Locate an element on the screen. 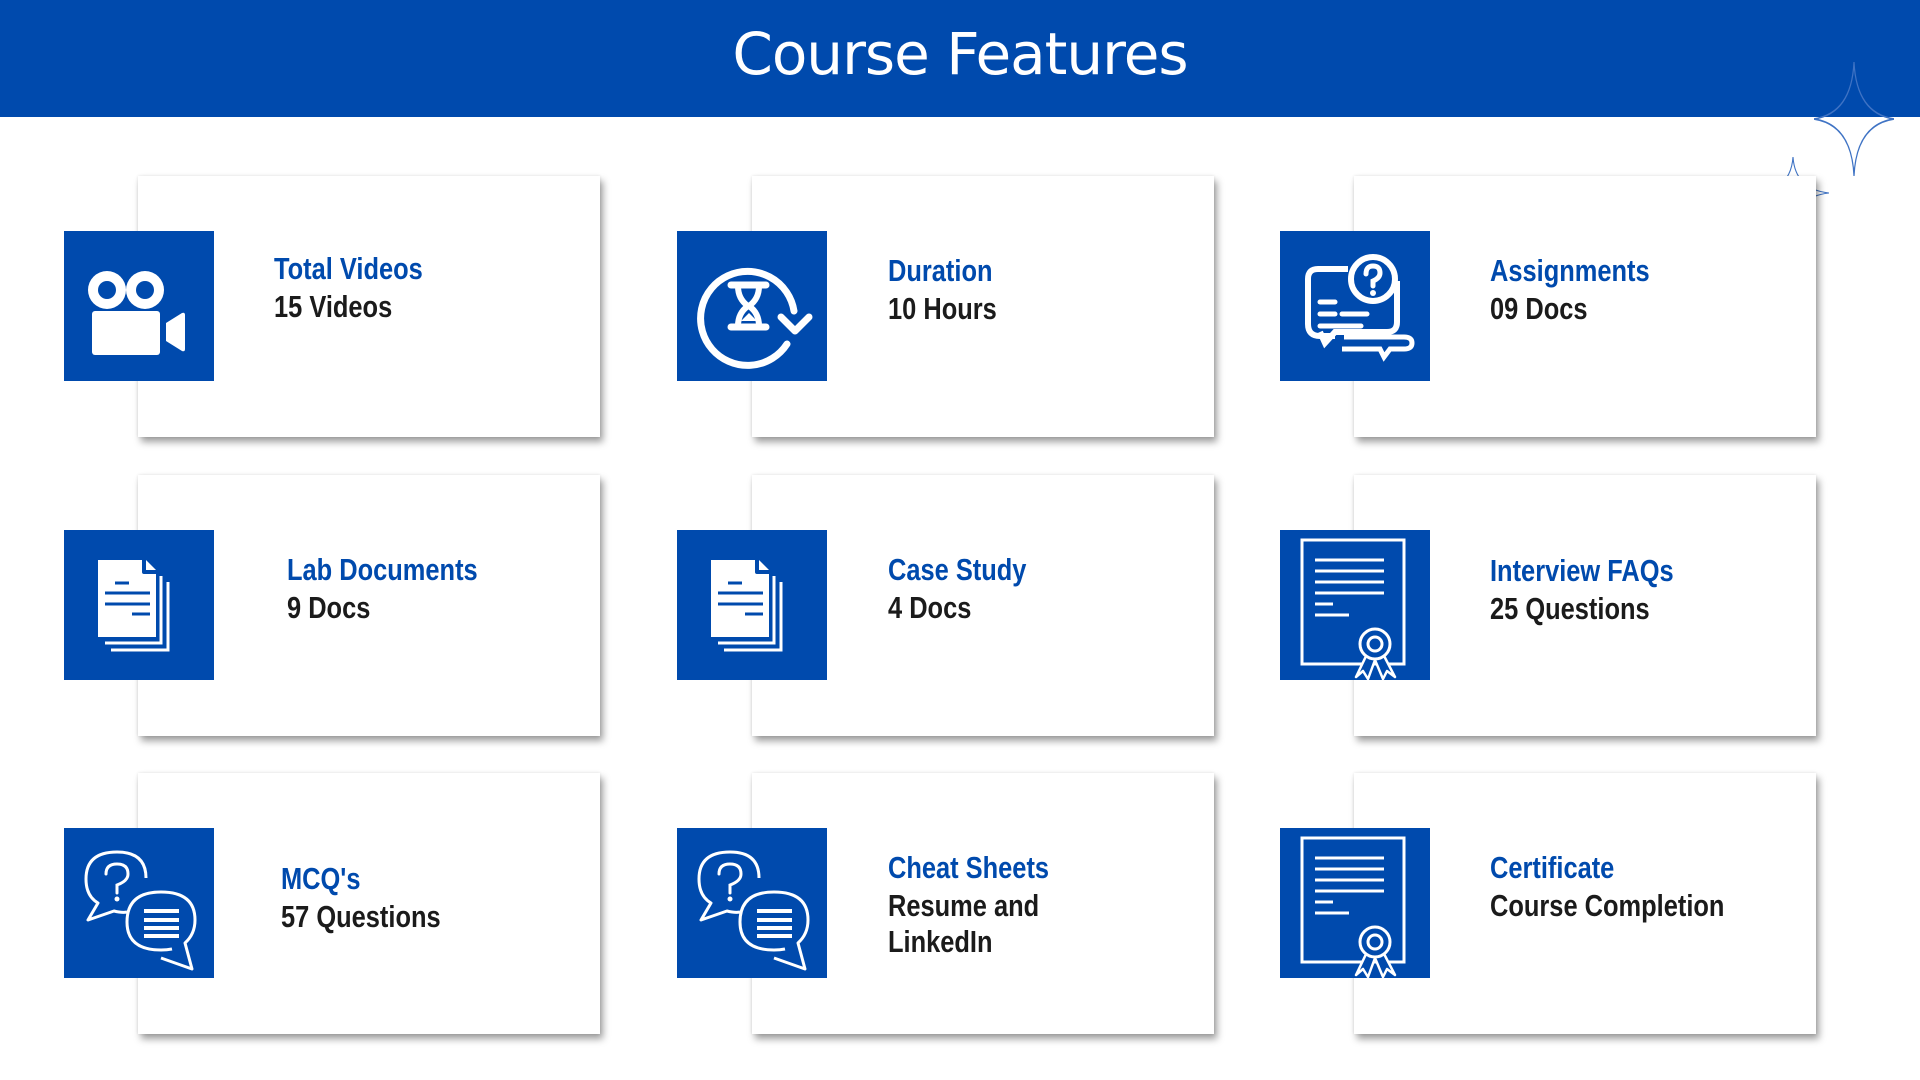 This screenshot has width=1920, height=1080. feature-label: Assignments is located at coordinates (1570, 270).